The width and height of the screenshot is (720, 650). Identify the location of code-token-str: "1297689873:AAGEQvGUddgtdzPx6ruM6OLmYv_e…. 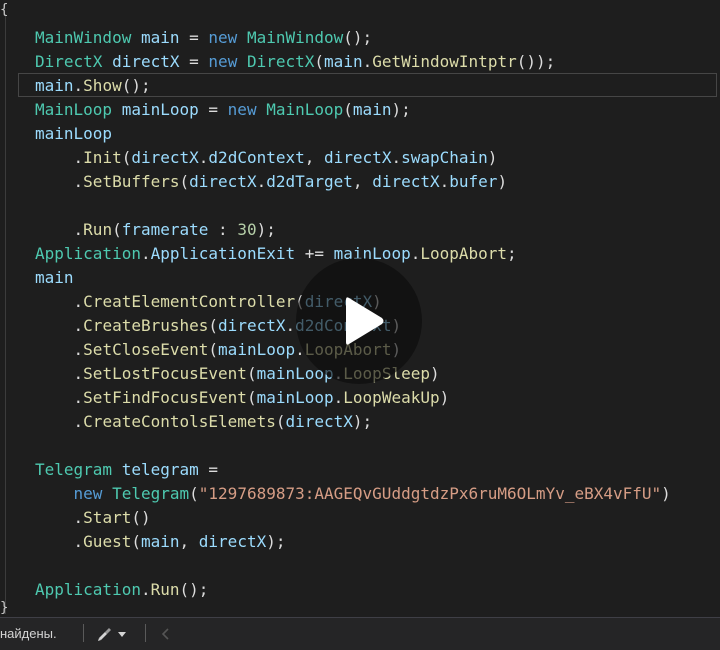
(430, 493).